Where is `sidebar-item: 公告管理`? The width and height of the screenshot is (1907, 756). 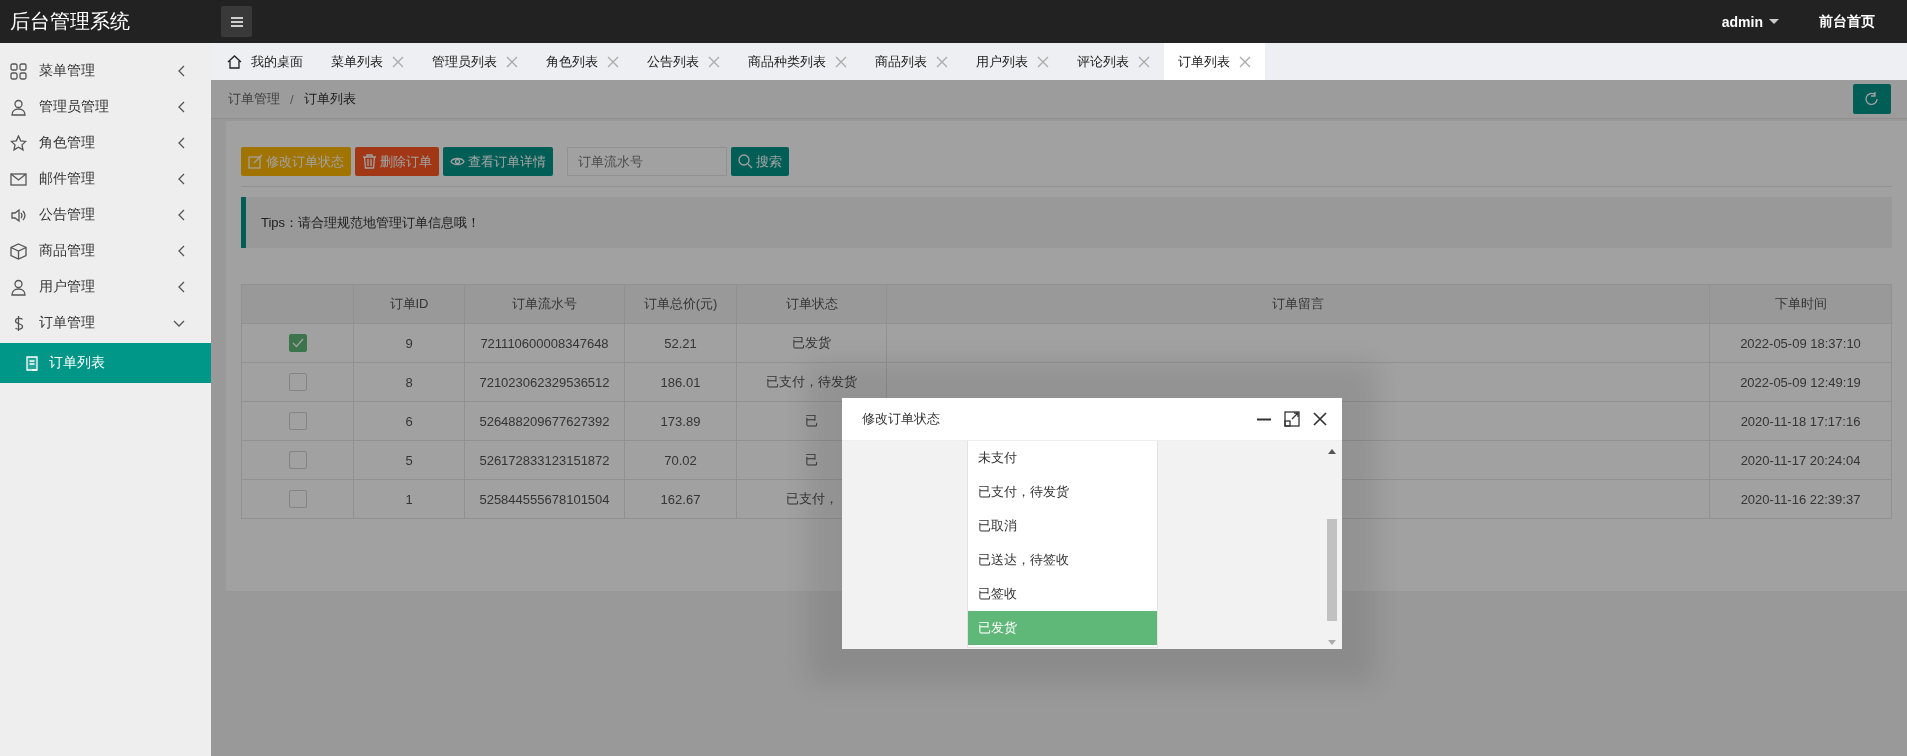
sidebar-item: 公告管理 is located at coordinates (105, 215).